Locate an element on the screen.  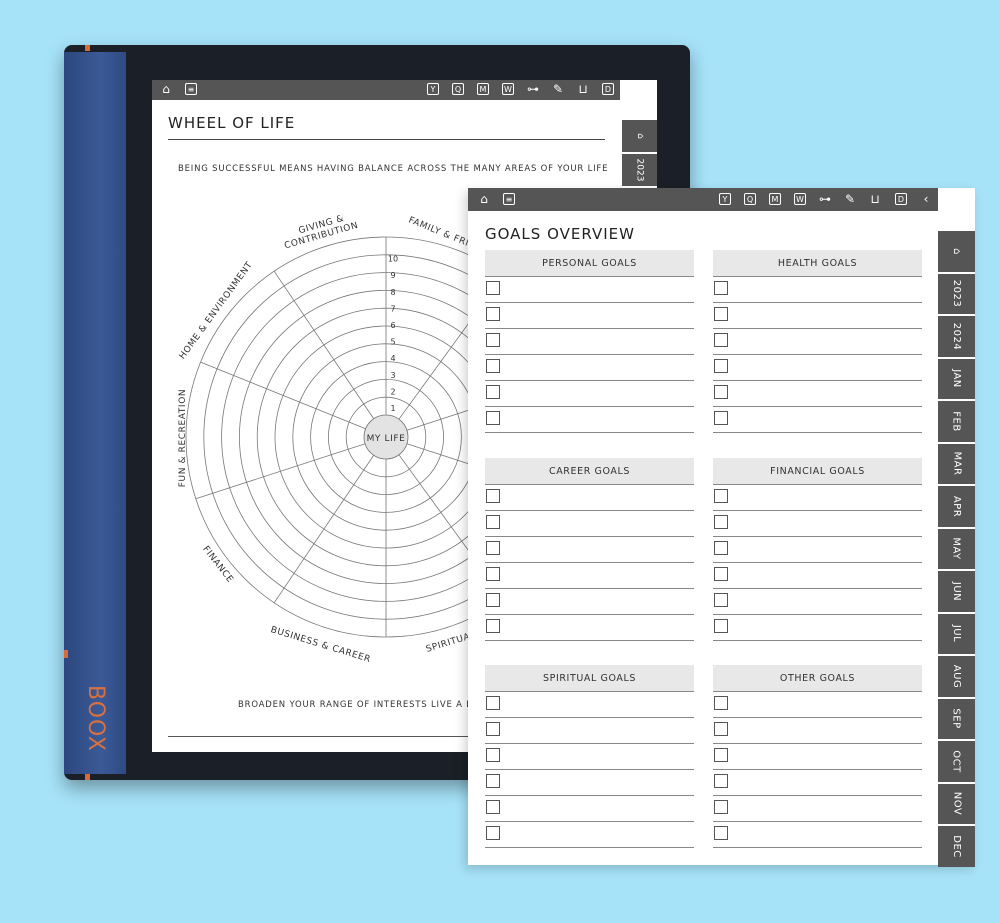
tab-sep: SEP is located at coordinates (956, 718).